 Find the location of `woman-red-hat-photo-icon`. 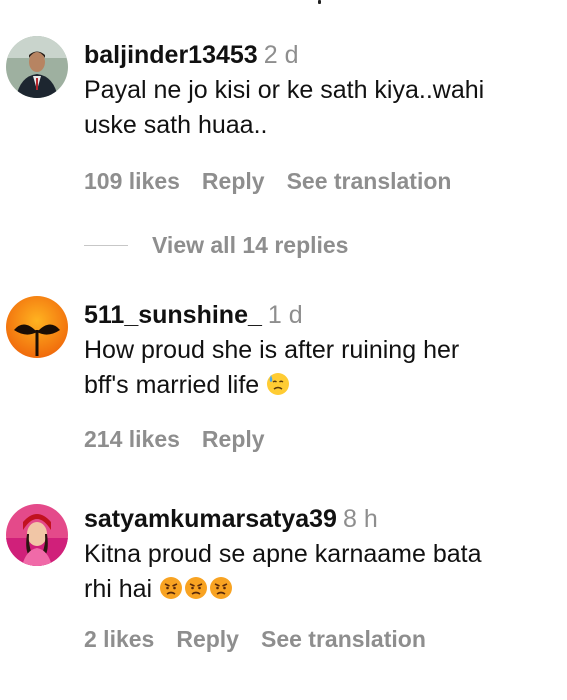

woman-red-hat-photo-icon is located at coordinates (37, 535).